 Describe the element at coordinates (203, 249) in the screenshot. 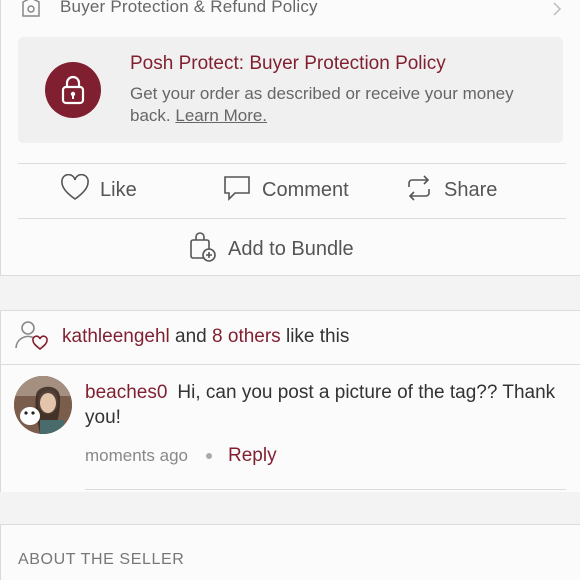

I see `bundle-icon` at that location.